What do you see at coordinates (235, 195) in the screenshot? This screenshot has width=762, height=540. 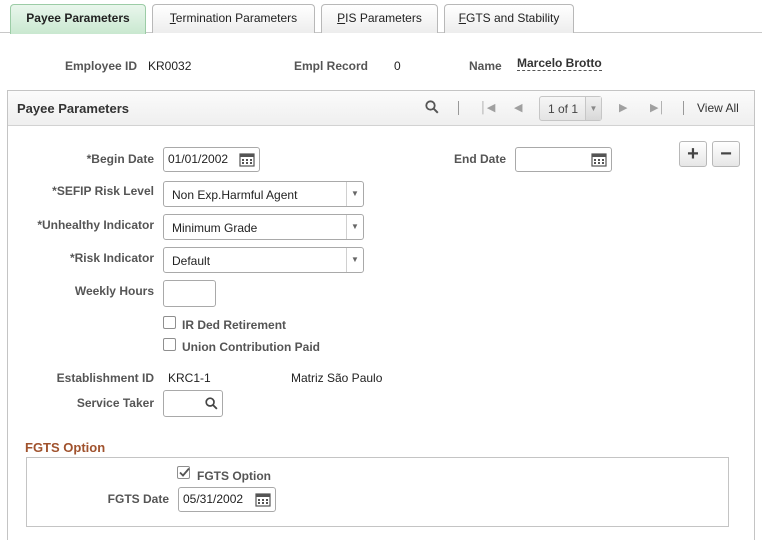 I see `sefip-risk-level-value: Non Exp.Harmful Agent` at bounding box center [235, 195].